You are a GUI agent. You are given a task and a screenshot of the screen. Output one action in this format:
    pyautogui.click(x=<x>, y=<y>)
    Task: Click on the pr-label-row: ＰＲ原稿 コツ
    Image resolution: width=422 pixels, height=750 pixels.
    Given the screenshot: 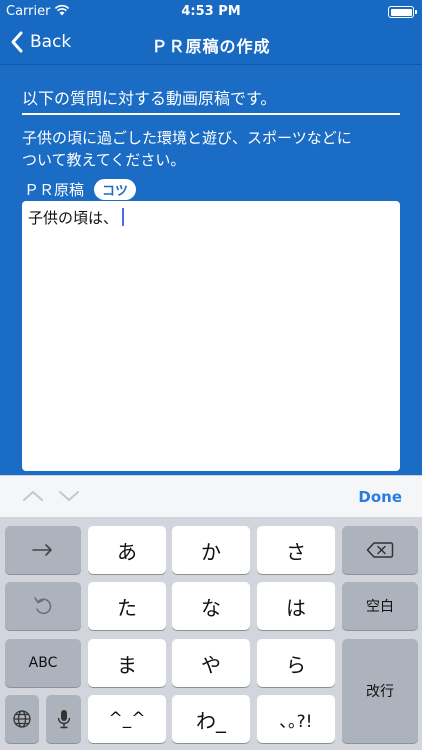 What is the action you would take?
    pyautogui.click(x=80, y=189)
    